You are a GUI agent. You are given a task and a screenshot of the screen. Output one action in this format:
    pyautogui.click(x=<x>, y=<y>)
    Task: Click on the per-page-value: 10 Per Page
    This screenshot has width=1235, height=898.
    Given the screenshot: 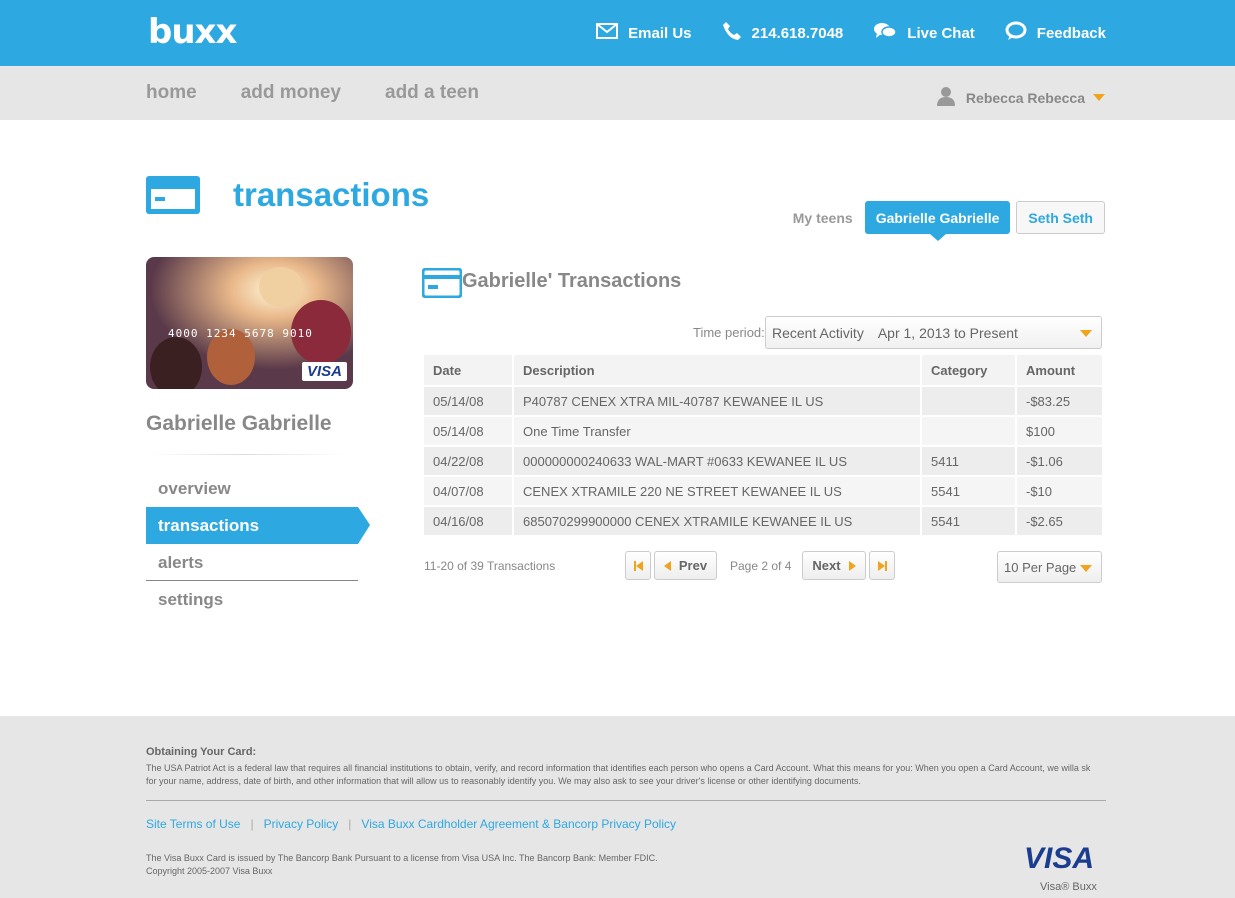 What is the action you would take?
    pyautogui.click(x=1040, y=567)
    